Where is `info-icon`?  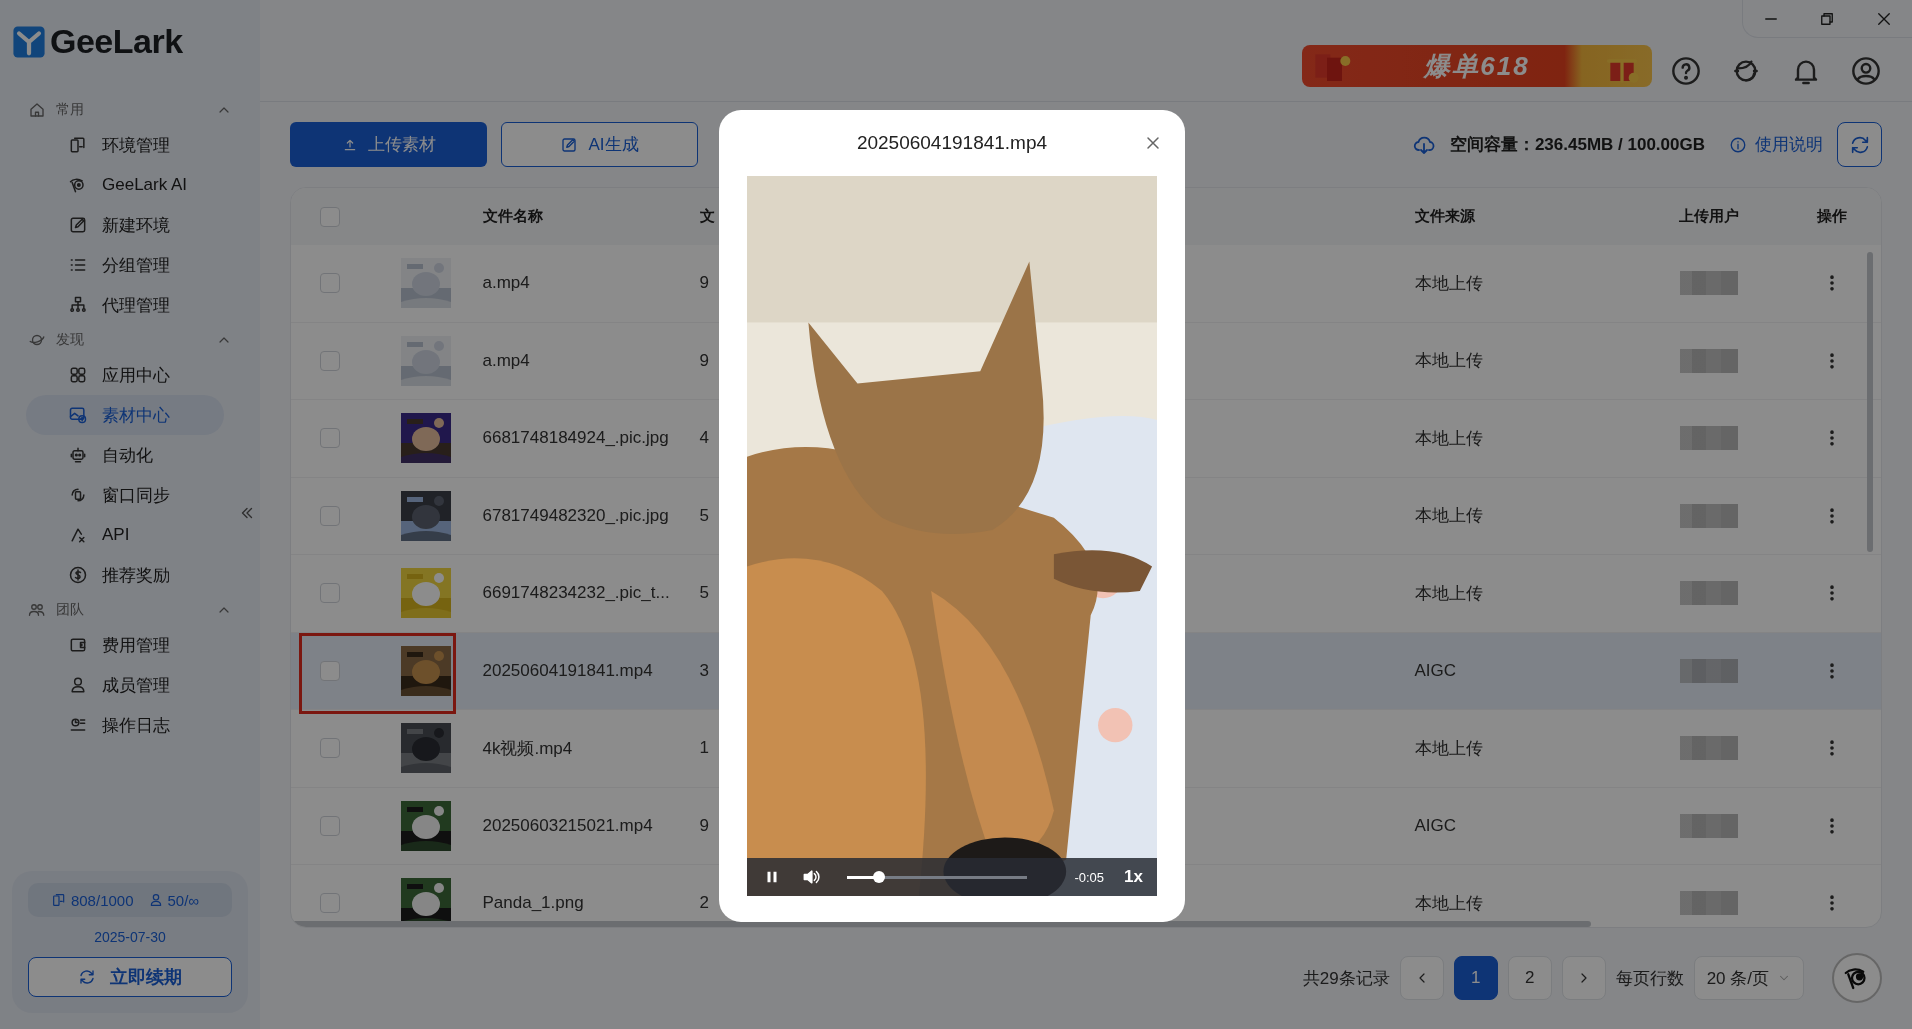
info-icon is located at coordinates (1738, 144).